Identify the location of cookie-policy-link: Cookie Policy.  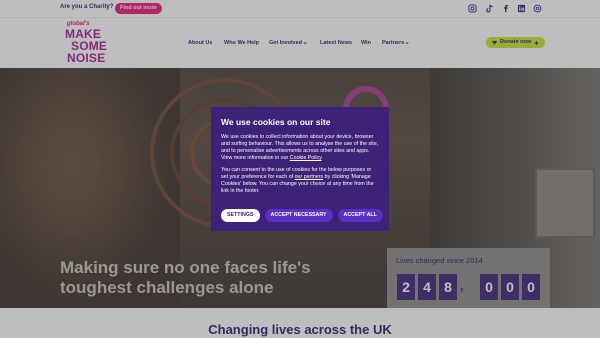
(306, 158).